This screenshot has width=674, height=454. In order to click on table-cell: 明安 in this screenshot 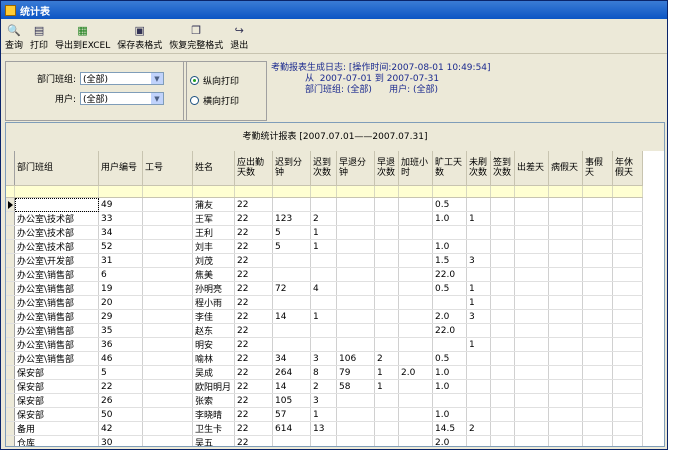, I will do `click(213, 344)`.